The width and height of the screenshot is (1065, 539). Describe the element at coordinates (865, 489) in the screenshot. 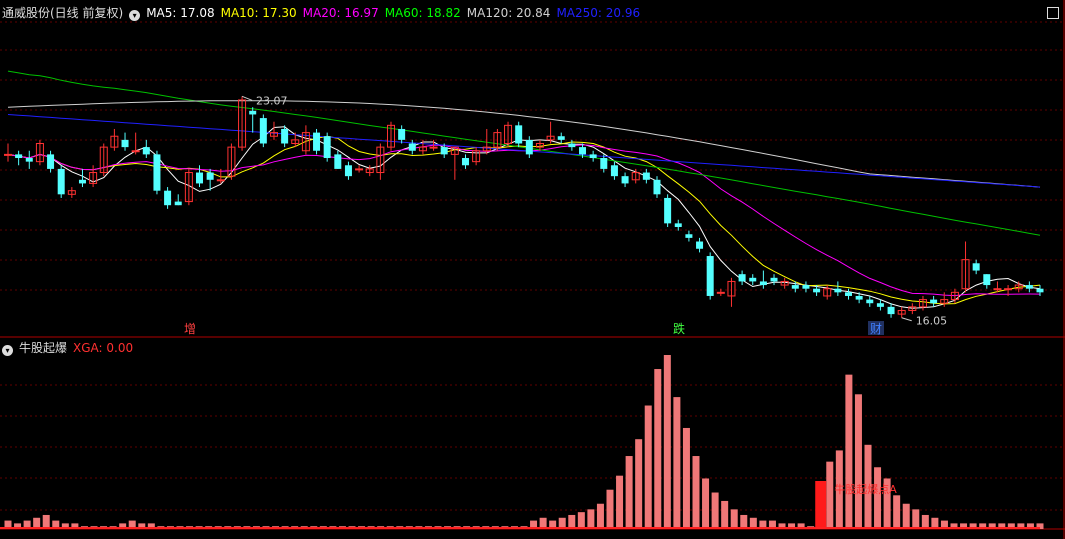

I see `breakout-annotation: 牛股起爆点A` at that location.